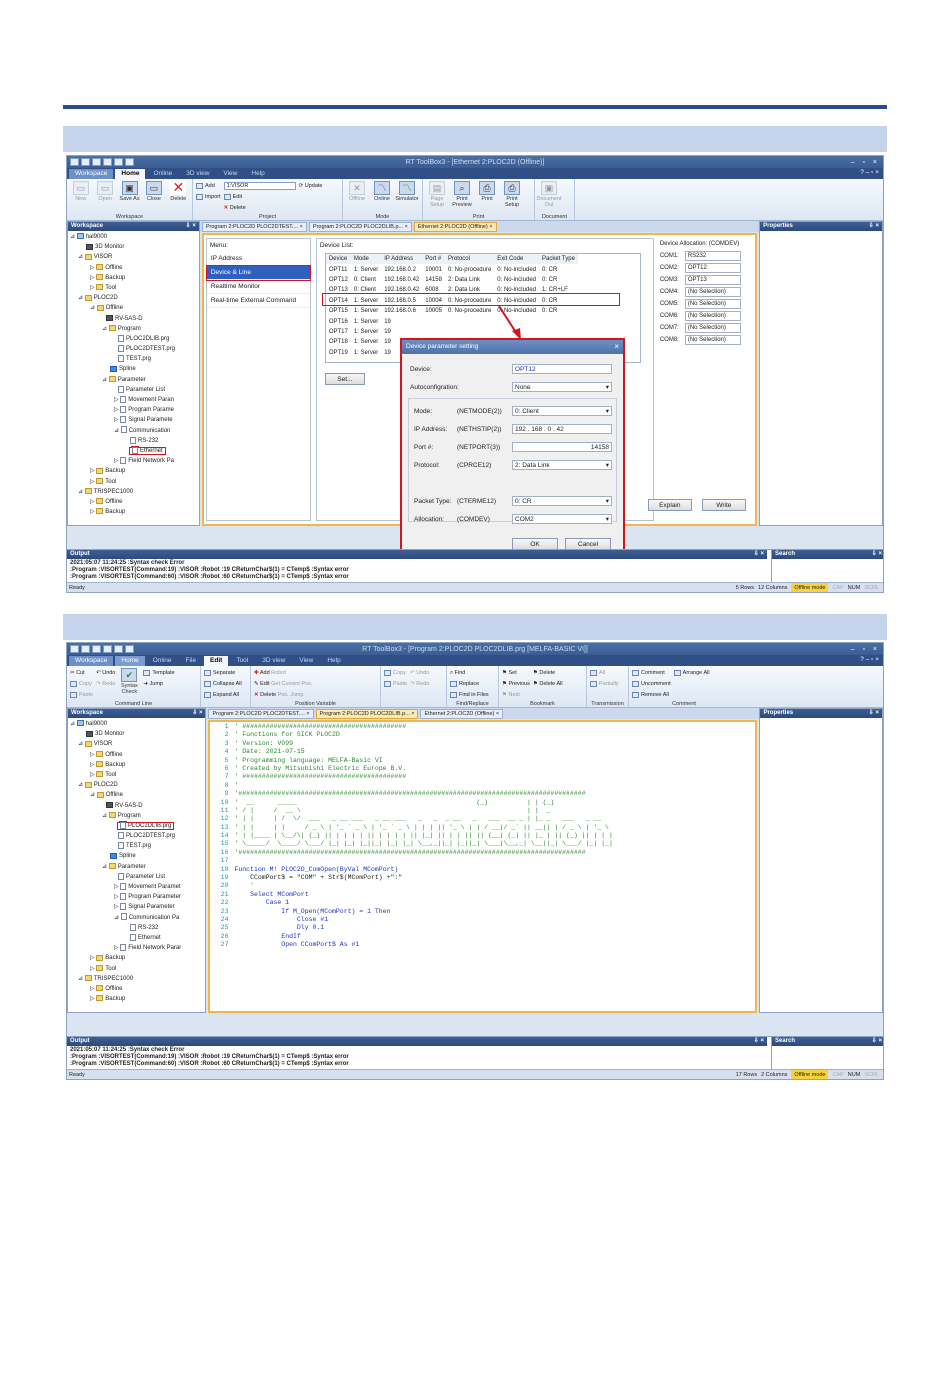 Image resolution: width=950 pixels, height=1397 pixels. Describe the element at coordinates (223, 695) in the screenshot. I see `expand-all-button: Expand All` at that location.